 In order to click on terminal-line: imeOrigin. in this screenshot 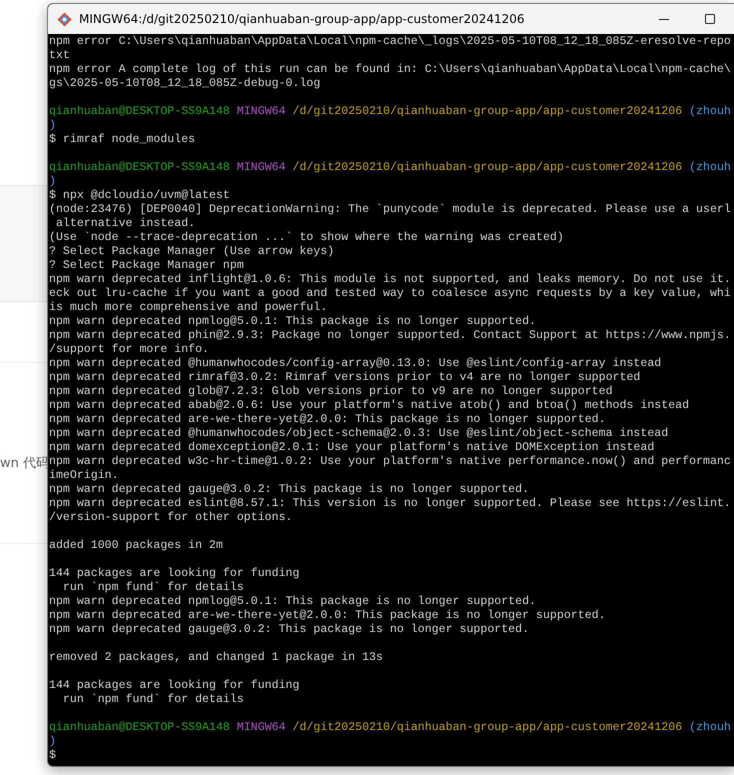, I will do `click(84, 475)`.